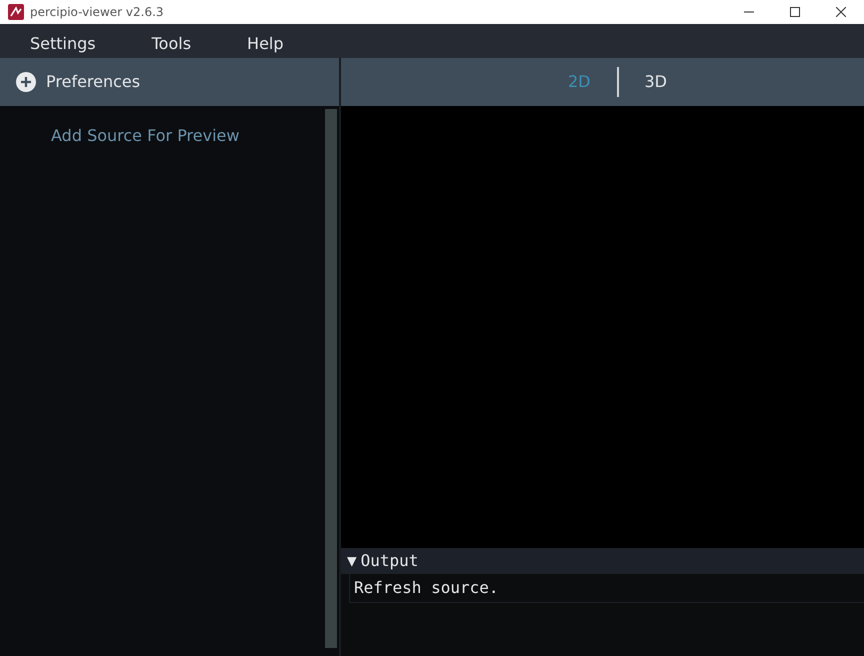 Image resolution: width=864 pixels, height=656 pixels. What do you see at coordinates (352, 561) in the screenshot?
I see `toggle-icon: ▼` at bounding box center [352, 561].